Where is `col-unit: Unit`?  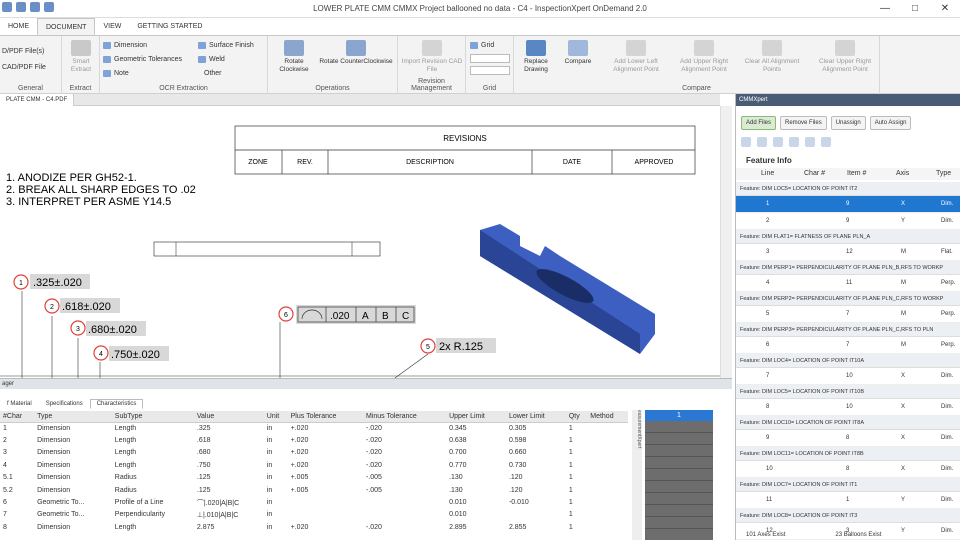 col-unit: Unit is located at coordinates (275, 417).